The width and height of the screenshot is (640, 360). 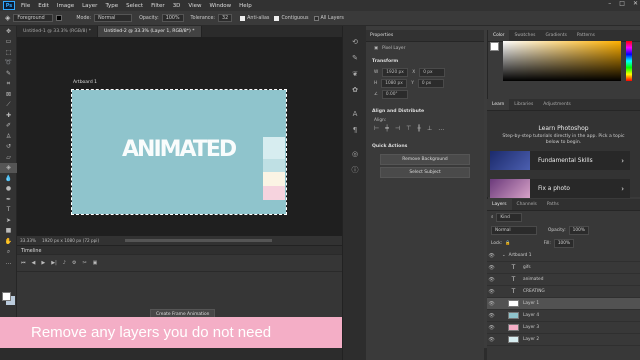 I want to click on horizontal-scrollbar, so click(x=198, y=240).